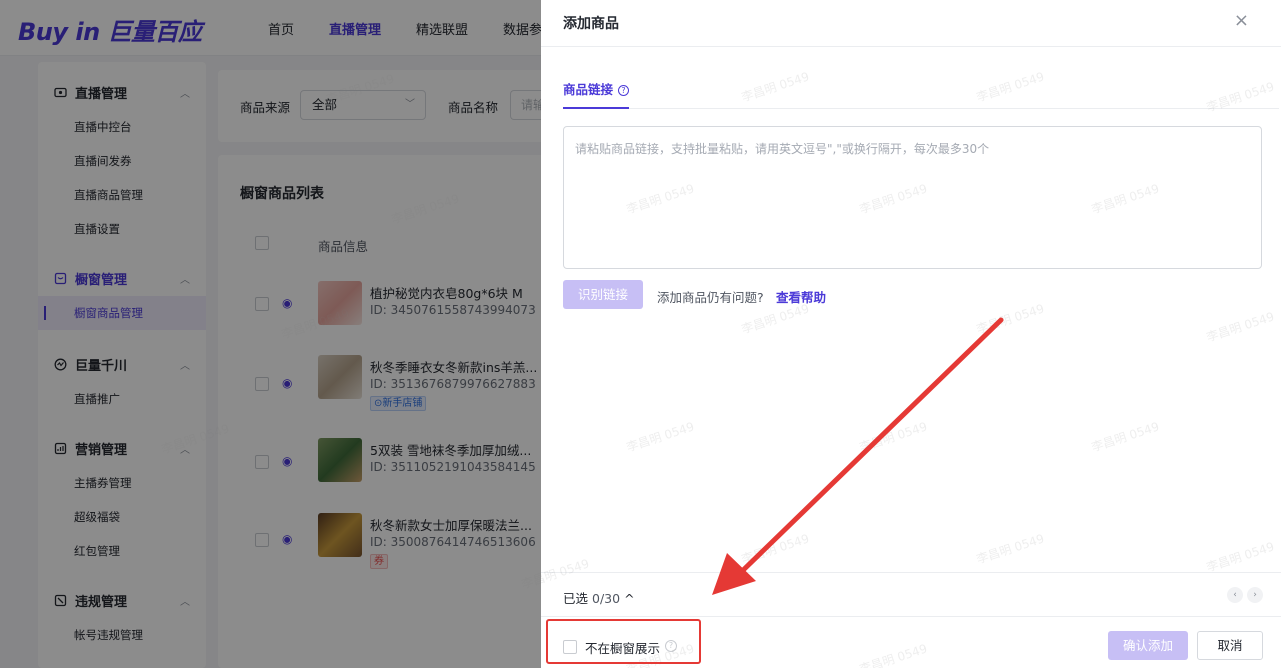 The width and height of the screenshot is (1281, 668). What do you see at coordinates (1235, 595) in the screenshot?
I see `prev-page-icon: ‹` at bounding box center [1235, 595].